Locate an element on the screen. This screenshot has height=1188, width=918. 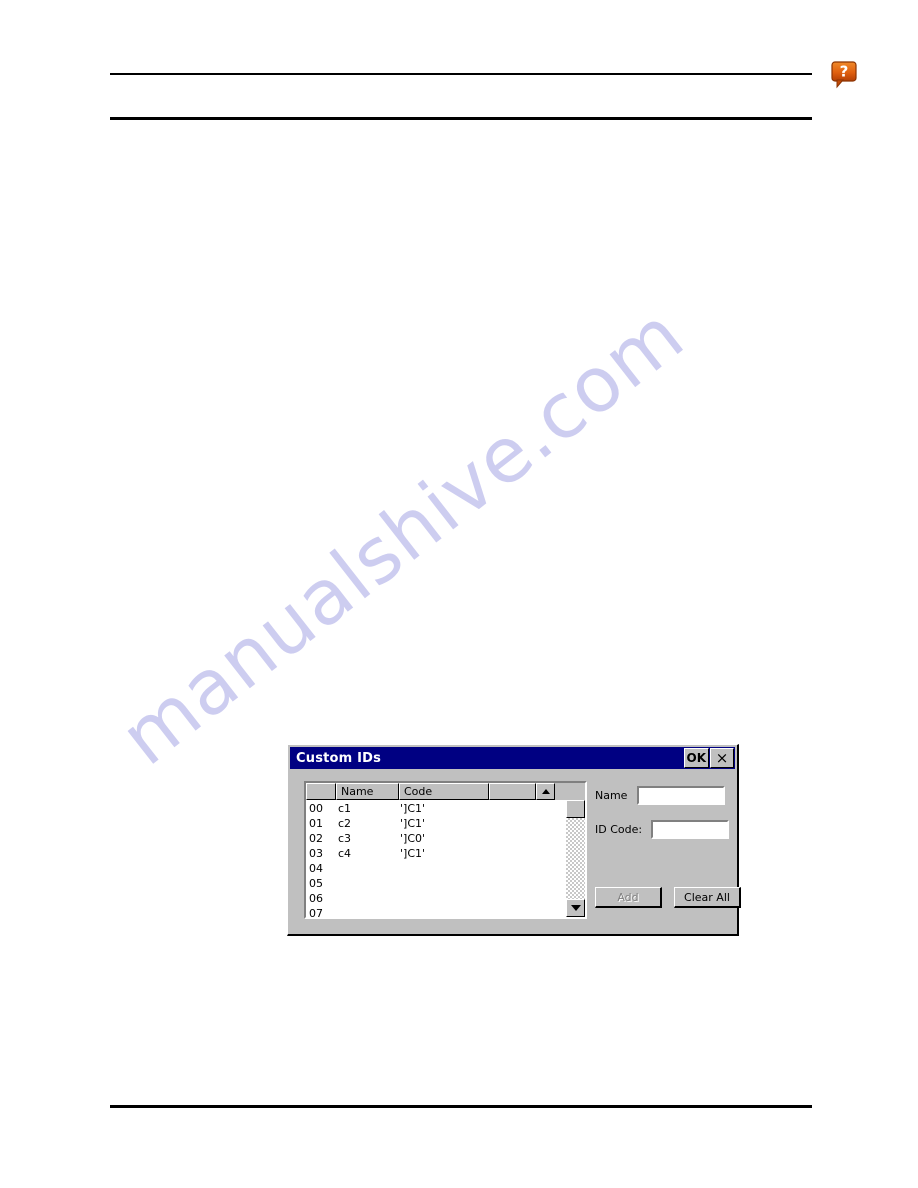
row-index: 04 is located at coordinates (316, 868).